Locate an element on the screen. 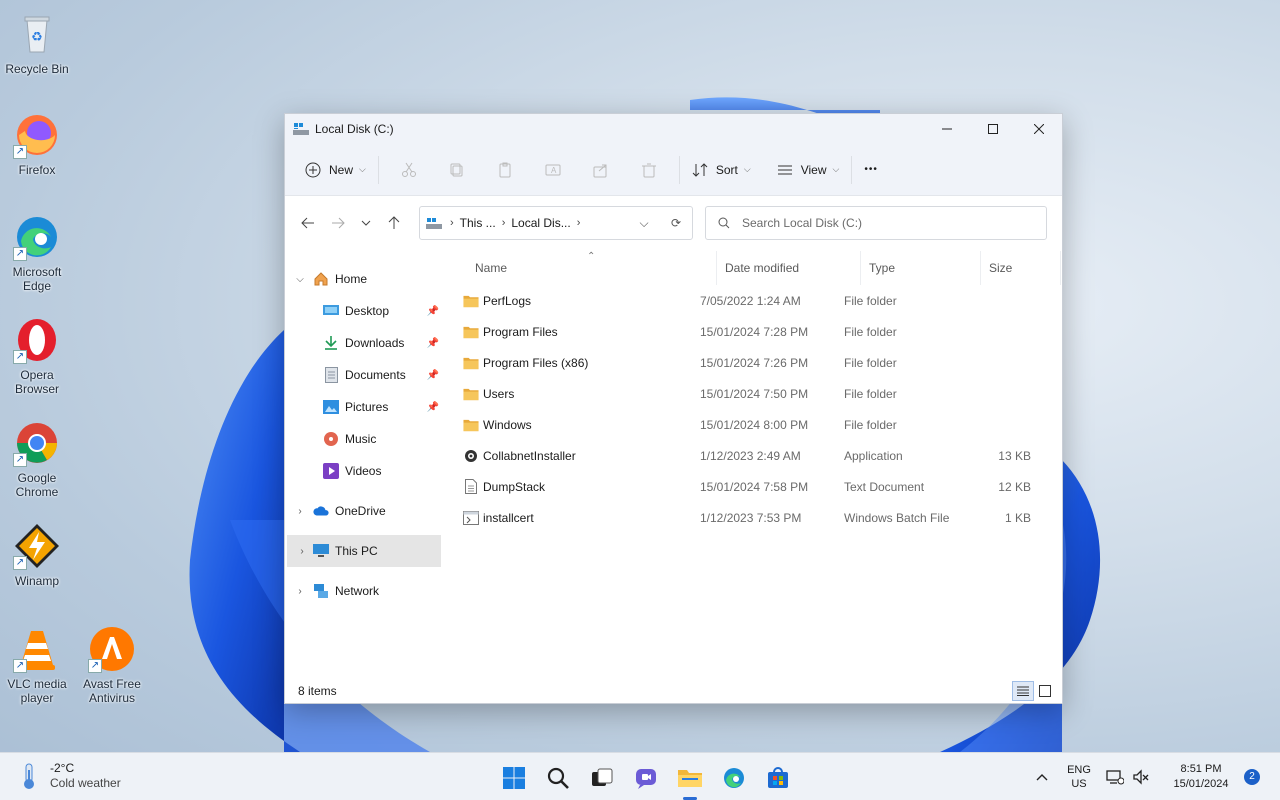 The width and height of the screenshot is (1280, 800). title-bar: Local Disk (C:) is located at coordinates (673, 129).